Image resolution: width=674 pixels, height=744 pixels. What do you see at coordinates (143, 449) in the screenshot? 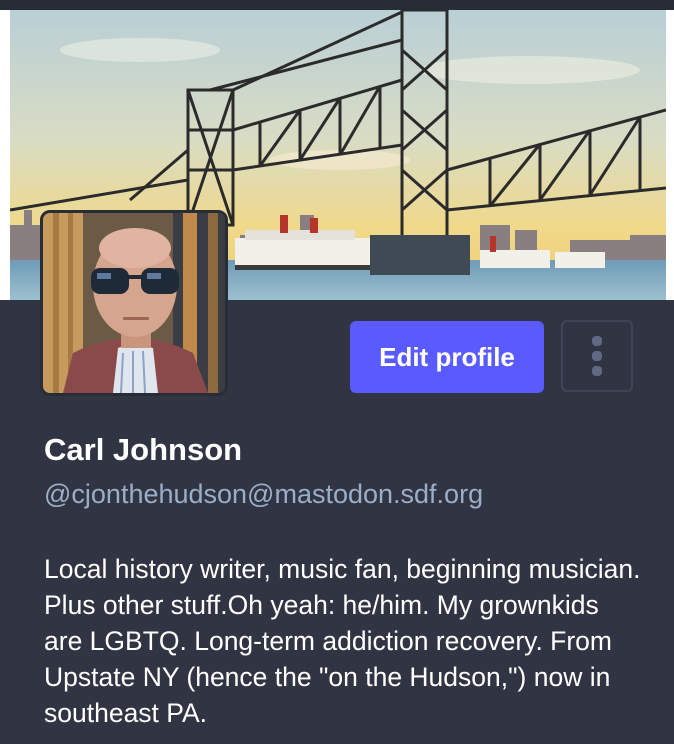
I see `display-name: Carl Johnson` at bounding box center [143, 449].